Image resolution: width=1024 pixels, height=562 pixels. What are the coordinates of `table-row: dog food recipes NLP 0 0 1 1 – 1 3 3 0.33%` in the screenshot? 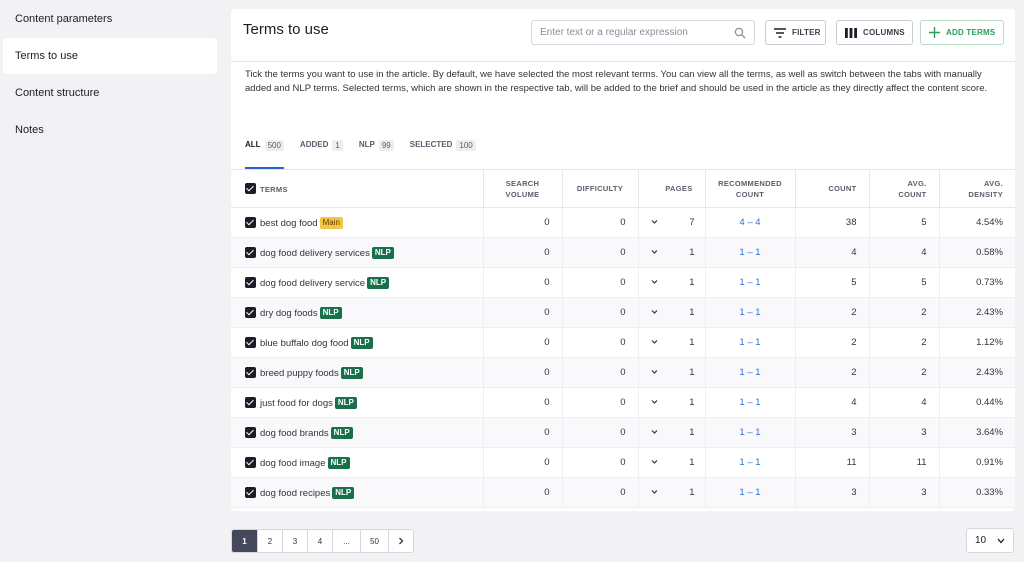 It's located at (623, 492).